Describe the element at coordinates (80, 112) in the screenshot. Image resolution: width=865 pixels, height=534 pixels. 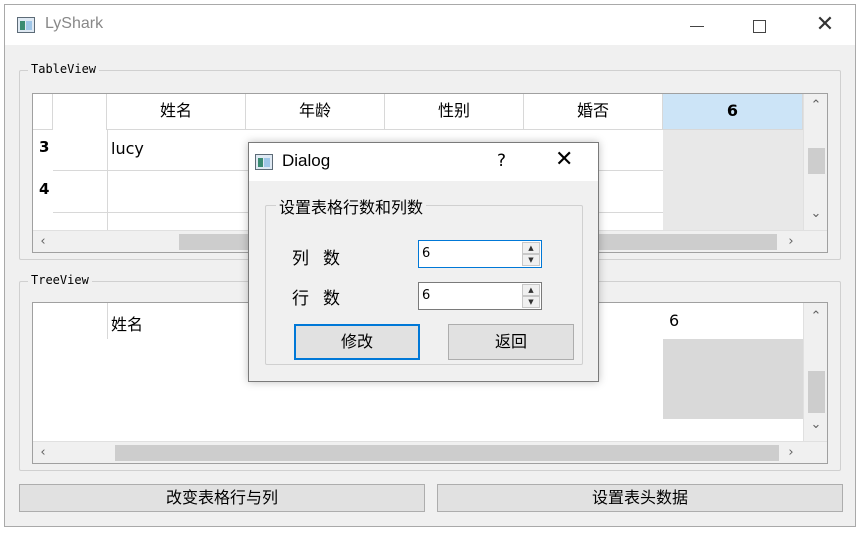
I see `row-header-column` at that location.